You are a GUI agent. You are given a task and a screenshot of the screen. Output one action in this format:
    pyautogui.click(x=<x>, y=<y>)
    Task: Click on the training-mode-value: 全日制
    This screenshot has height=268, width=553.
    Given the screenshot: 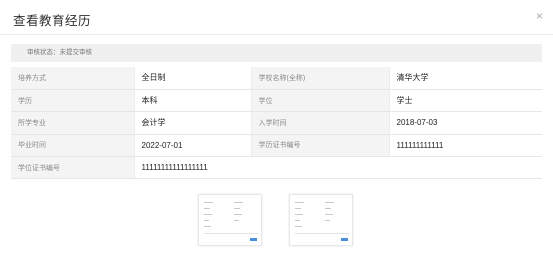 What is the action you would take?
    pyautogui.click(x=193, y=78)
    